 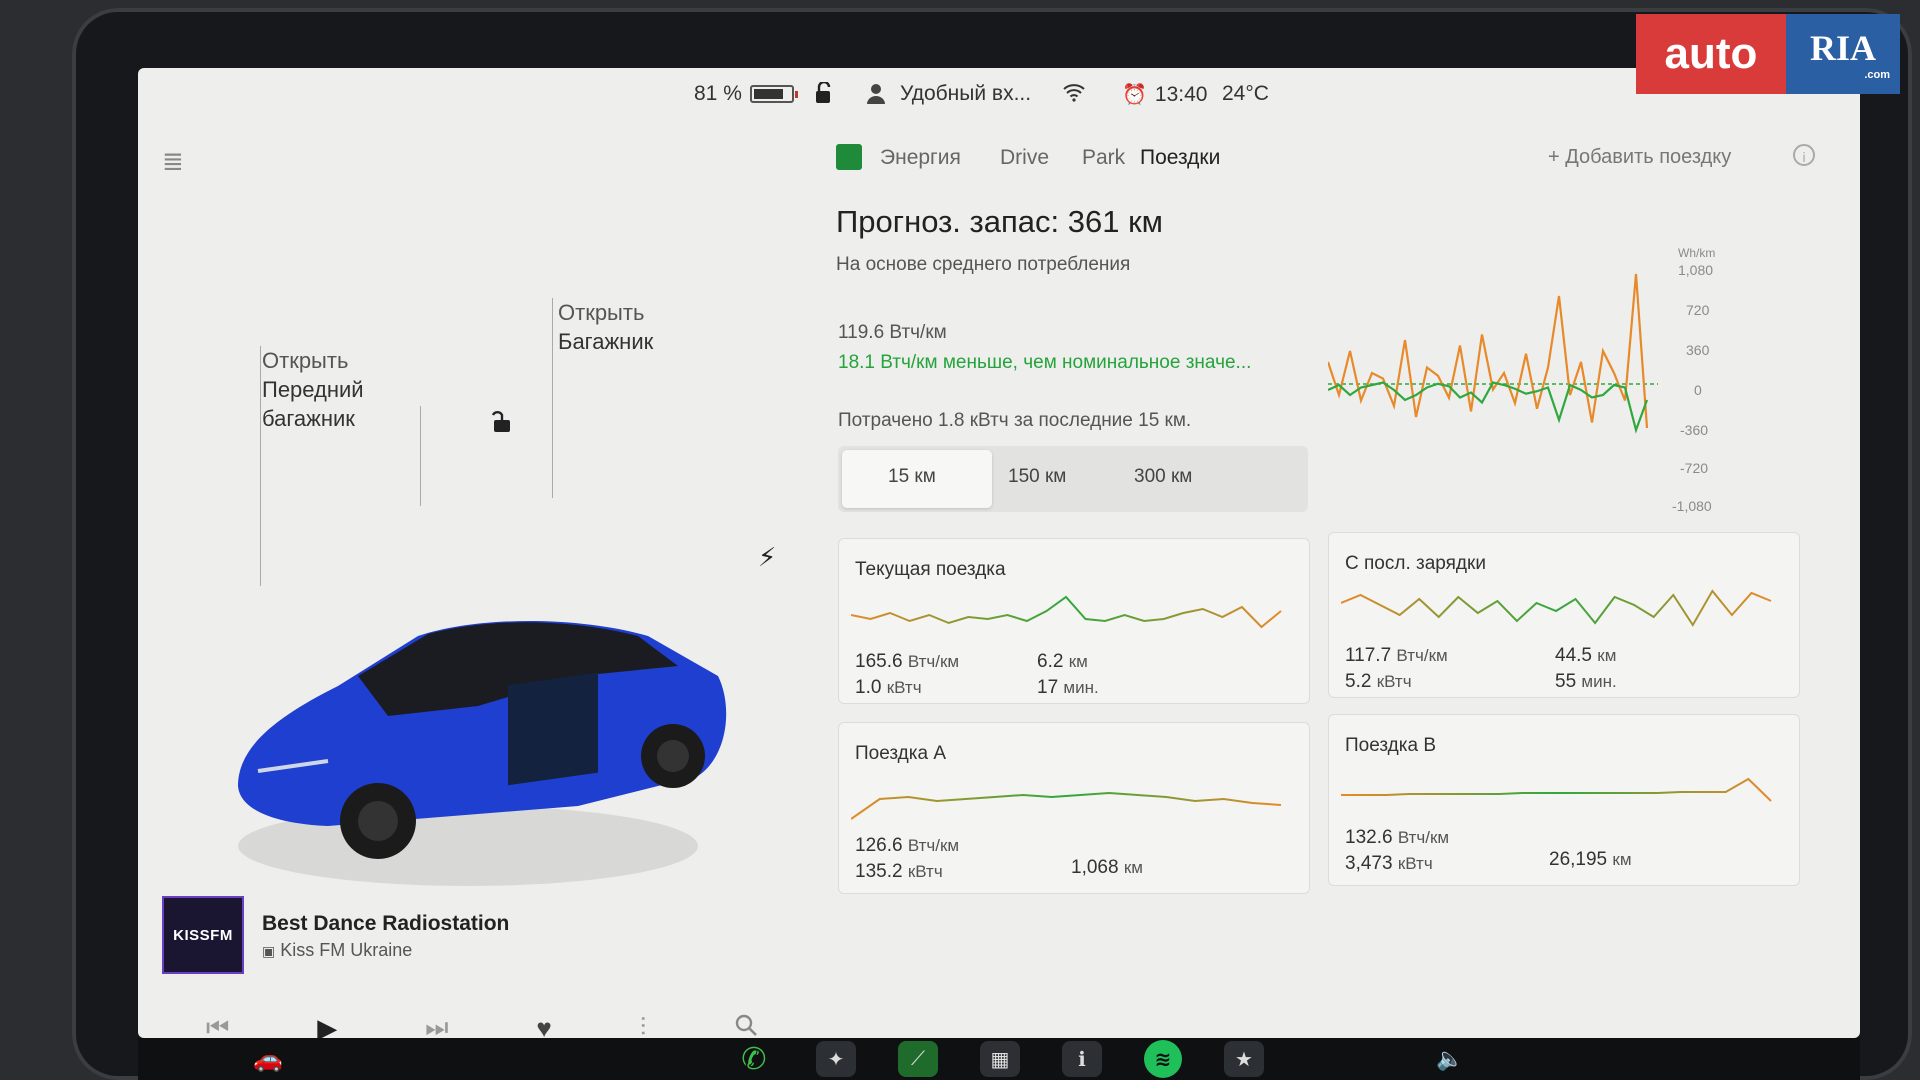 I want to click on search-icon, so click(x=746, y=1026).